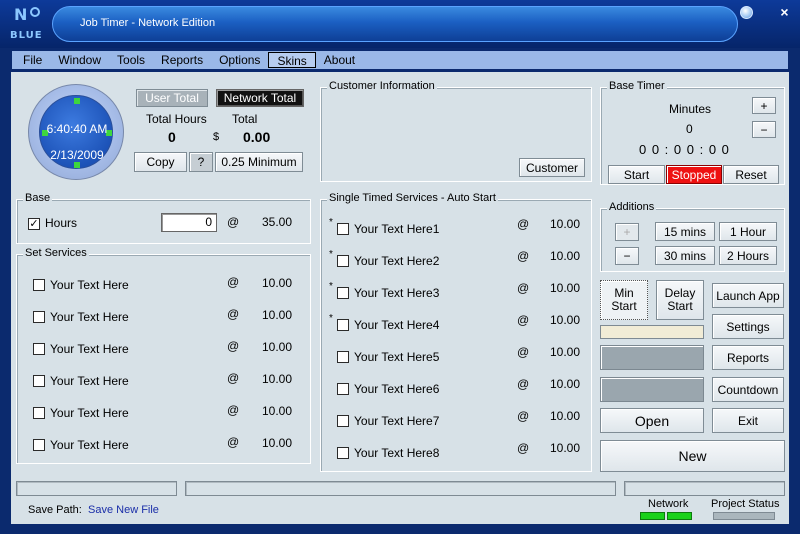  Describe the element at coordinates (292, 60) in the screenshot. I see `menu-skins: Skins` at that location.